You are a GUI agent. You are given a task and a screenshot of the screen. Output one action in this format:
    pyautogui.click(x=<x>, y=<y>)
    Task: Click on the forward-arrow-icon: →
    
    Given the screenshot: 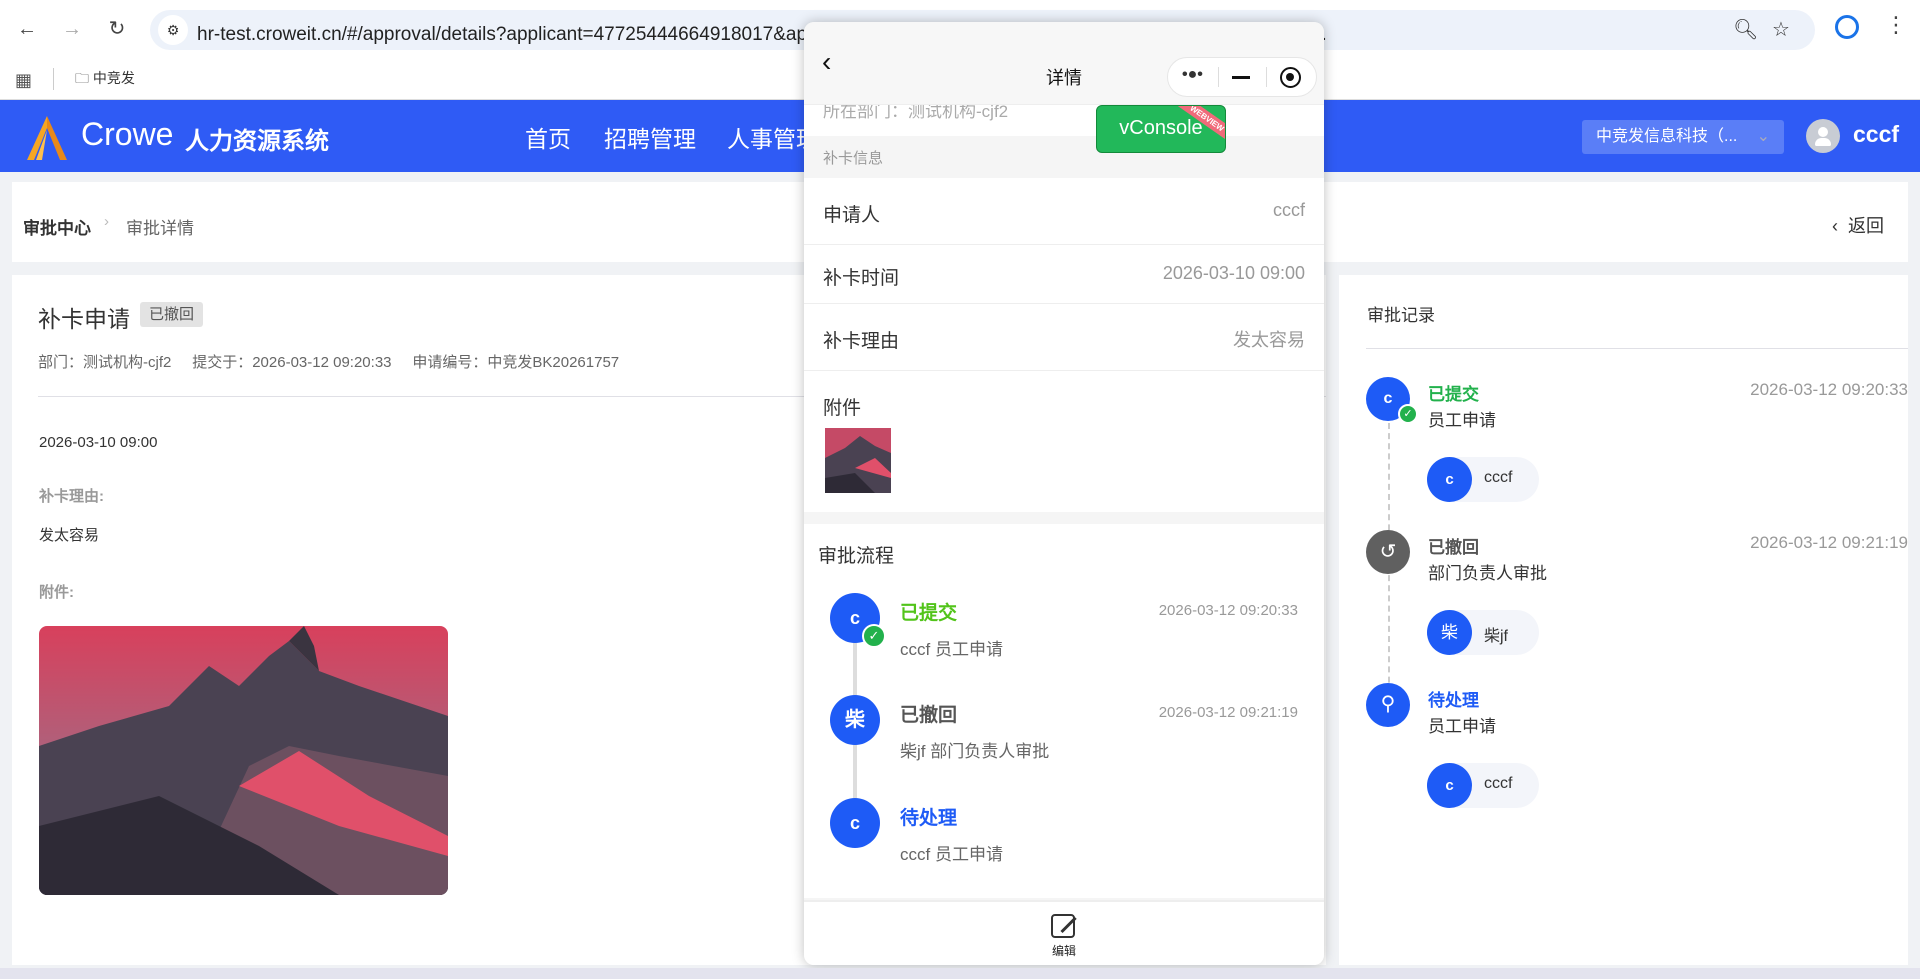 What is the action you would take?
    pyautogui.click(x=72, y=29)
    